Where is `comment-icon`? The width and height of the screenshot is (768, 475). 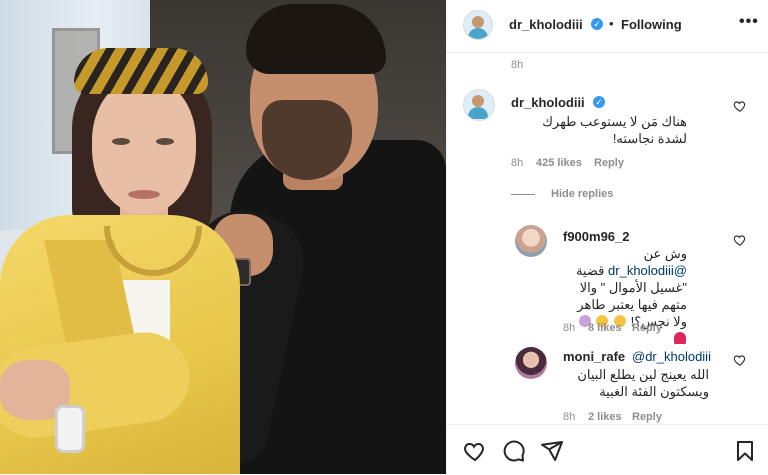
comment-icon is located at coordinates (514, 451).